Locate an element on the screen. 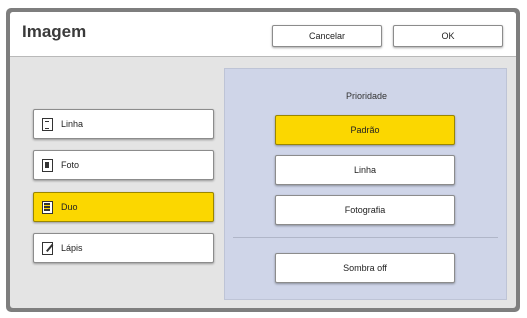 The width and height of the screenshot is (527, 318). panel-divider is located at coordinates (365, 237).